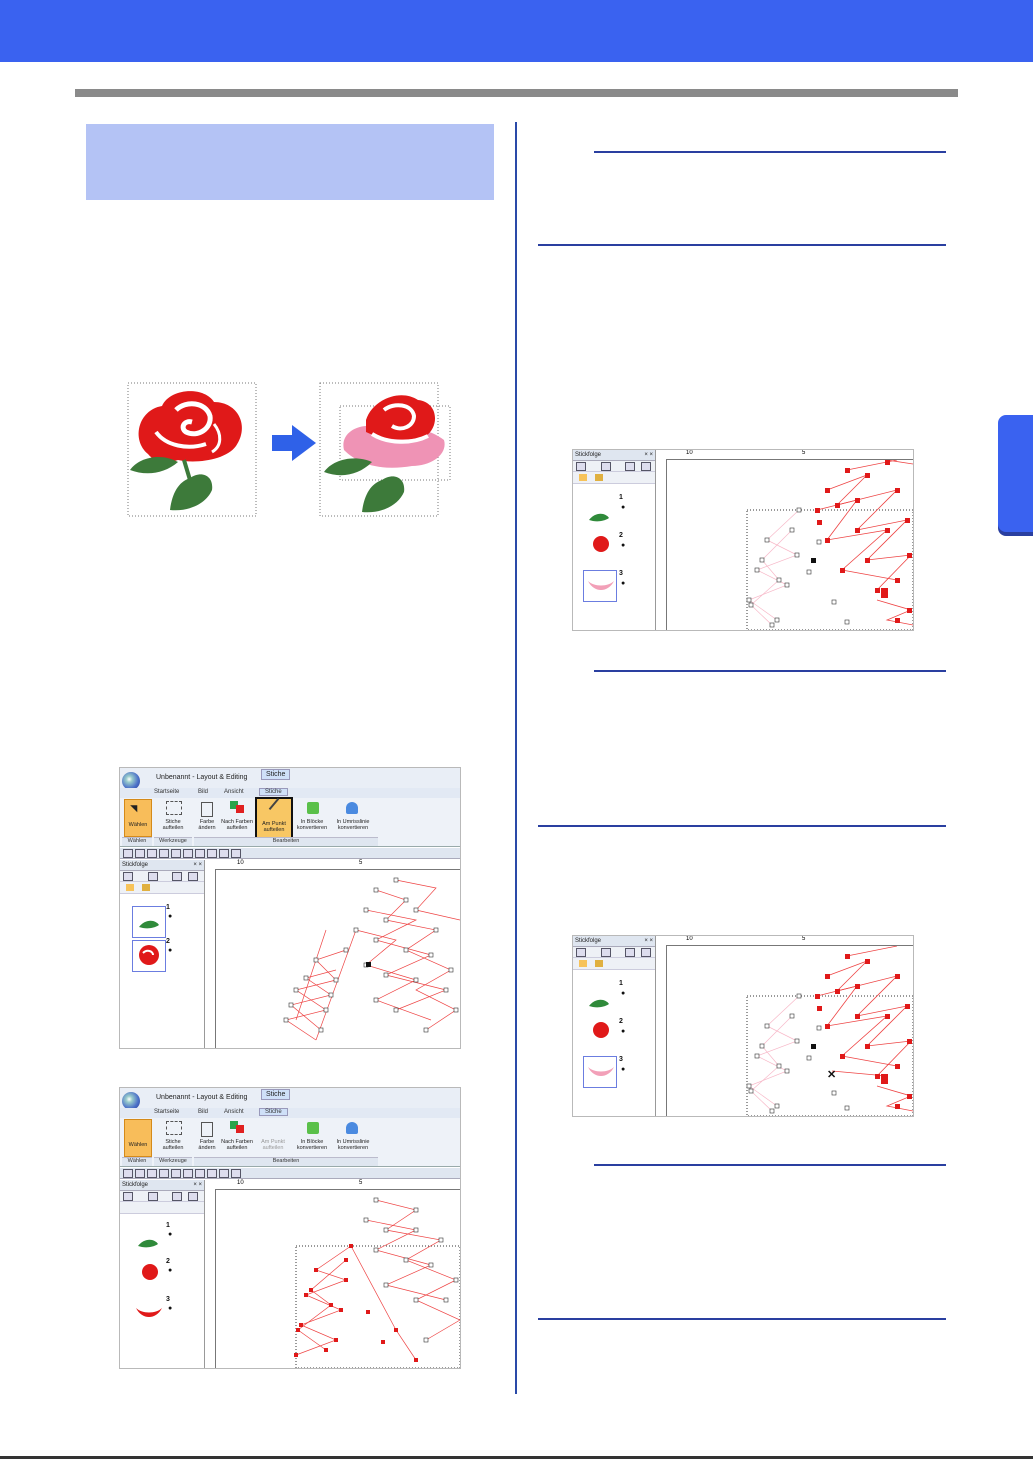 The image size is (1033, 1459). I want to click on change-color-label-2: ändern, so click(207, 828).